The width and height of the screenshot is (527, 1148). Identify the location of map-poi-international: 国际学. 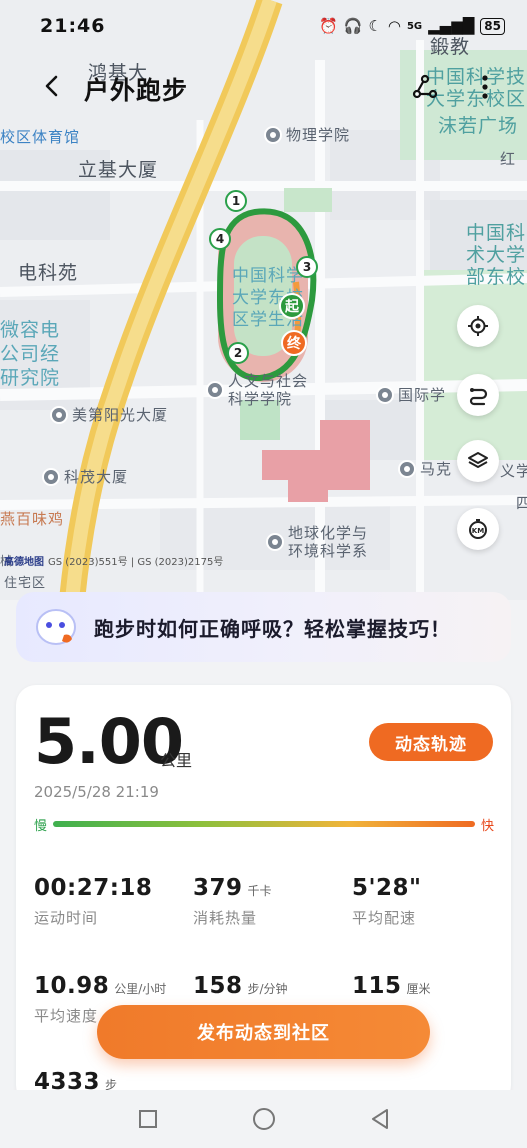
(411, 394).